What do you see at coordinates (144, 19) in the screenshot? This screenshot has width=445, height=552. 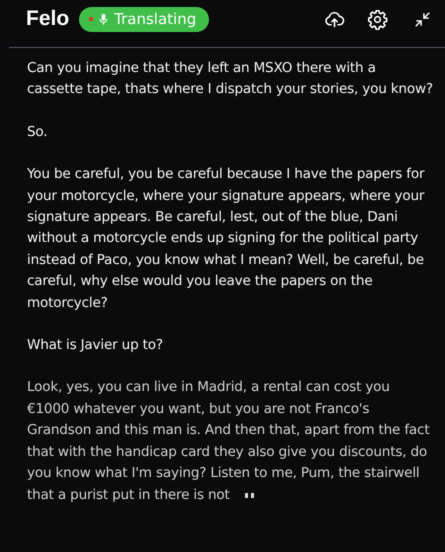 I see `translating-status-button: Translating` at bounding box center [144, 19].